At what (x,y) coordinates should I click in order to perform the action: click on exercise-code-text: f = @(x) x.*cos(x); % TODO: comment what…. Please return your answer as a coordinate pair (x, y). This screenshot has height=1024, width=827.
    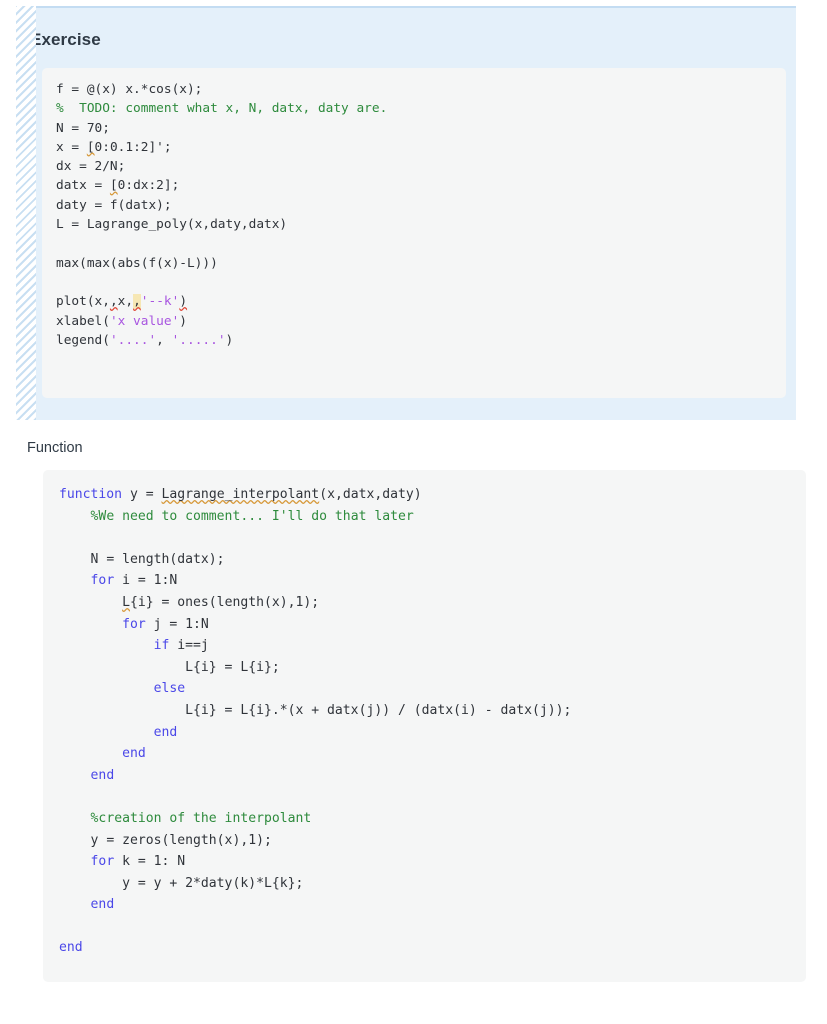
    Looking at the image, I should click on (222, 215).